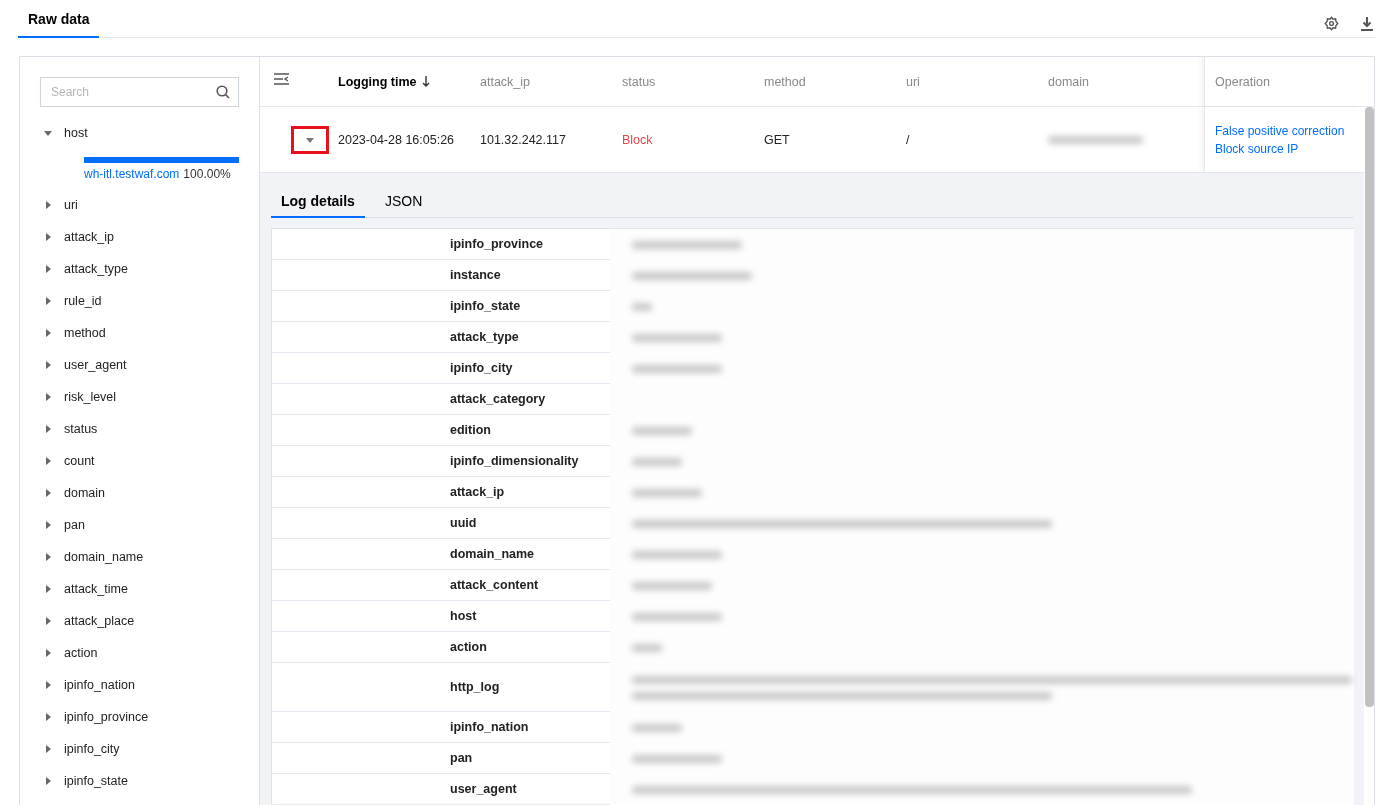 This screenshot has height=805, width=1395. What do you see at coordinates (377, 81) in the screenshot?
I see `column-header: Logging time` at bounding box center [377, 81].